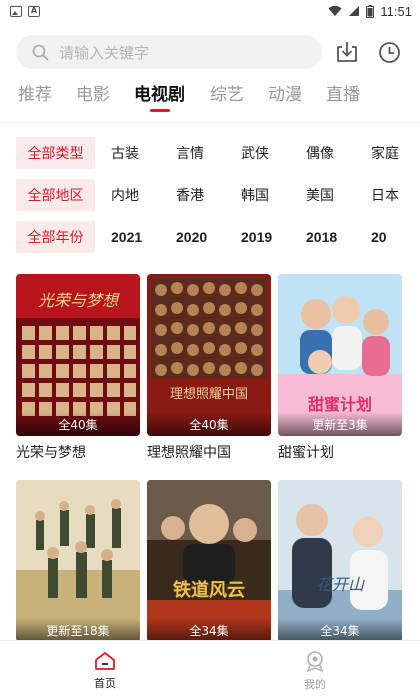  What do you see at coordinates (209, 355) in the screenshot?
I see `poster-image: 理想照耀中国 全40集` at bounding box center [209, 355].